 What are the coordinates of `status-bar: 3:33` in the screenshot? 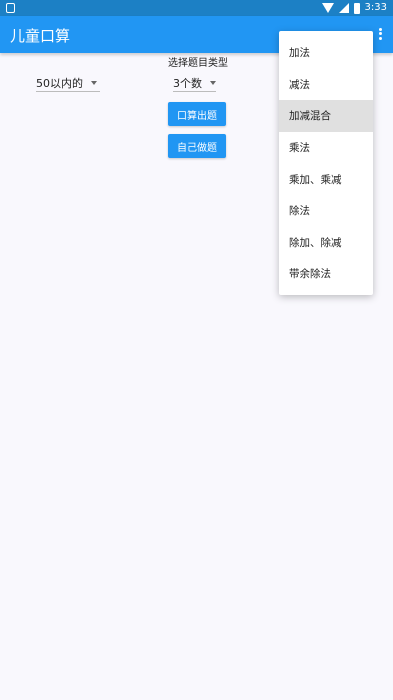 It's located at (196, 8).